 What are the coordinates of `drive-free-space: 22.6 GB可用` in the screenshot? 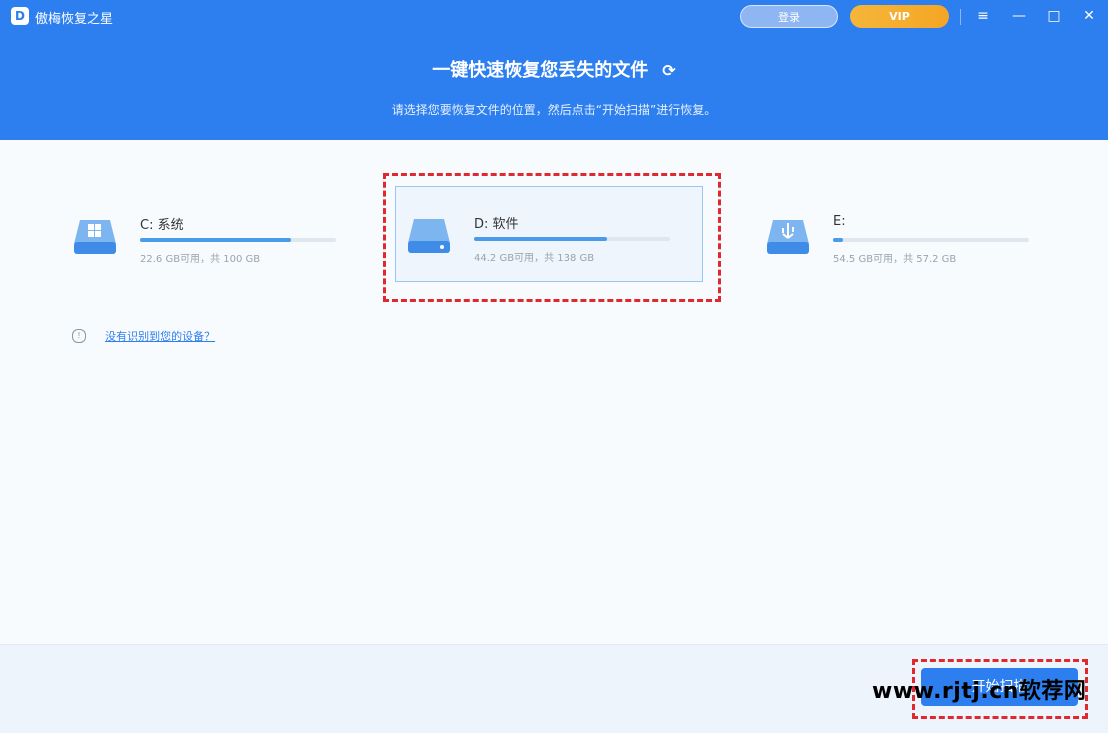 It's located at (170, 259).